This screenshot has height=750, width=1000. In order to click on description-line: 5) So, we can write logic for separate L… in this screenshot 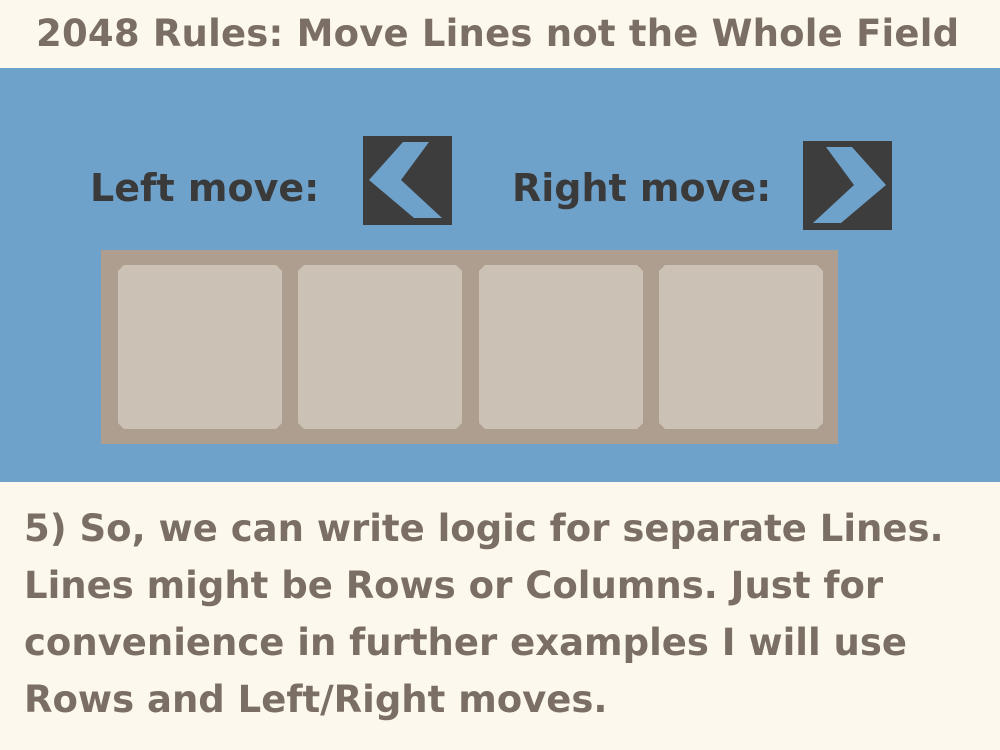, I will do `click(484, 528)`.